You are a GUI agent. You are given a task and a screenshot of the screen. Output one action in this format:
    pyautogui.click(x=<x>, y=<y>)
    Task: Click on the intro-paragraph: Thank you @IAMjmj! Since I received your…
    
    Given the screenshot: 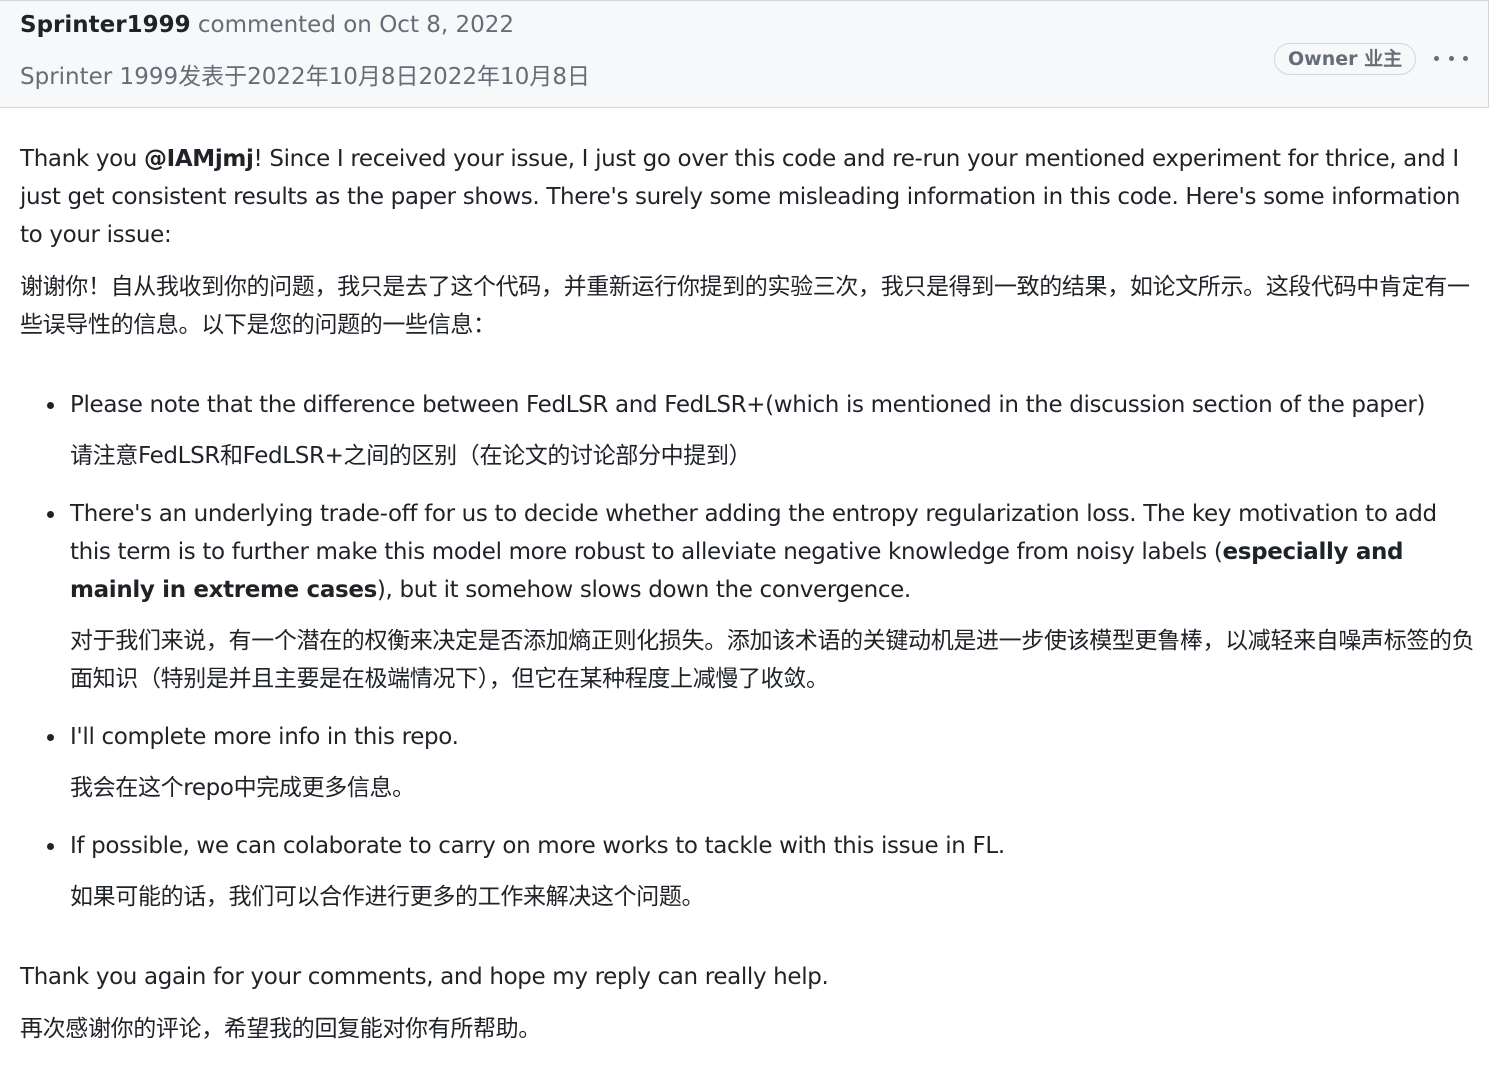 What is the action you would take?
    pyautogui.click(x=740, y=197)
    